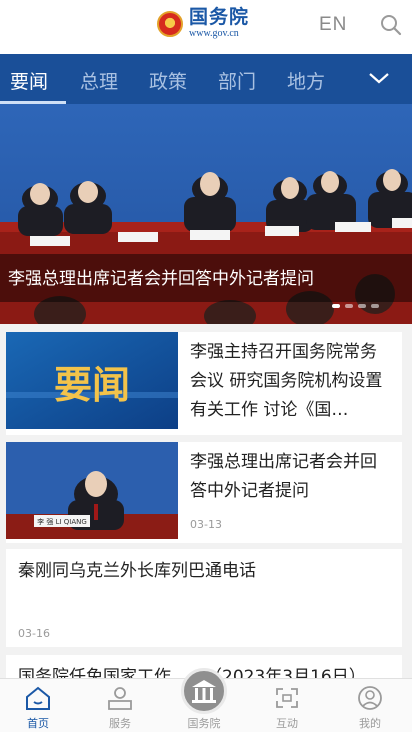 The image size is (412, 732). I want to click on national-emblem-icon, so click(170, 23).